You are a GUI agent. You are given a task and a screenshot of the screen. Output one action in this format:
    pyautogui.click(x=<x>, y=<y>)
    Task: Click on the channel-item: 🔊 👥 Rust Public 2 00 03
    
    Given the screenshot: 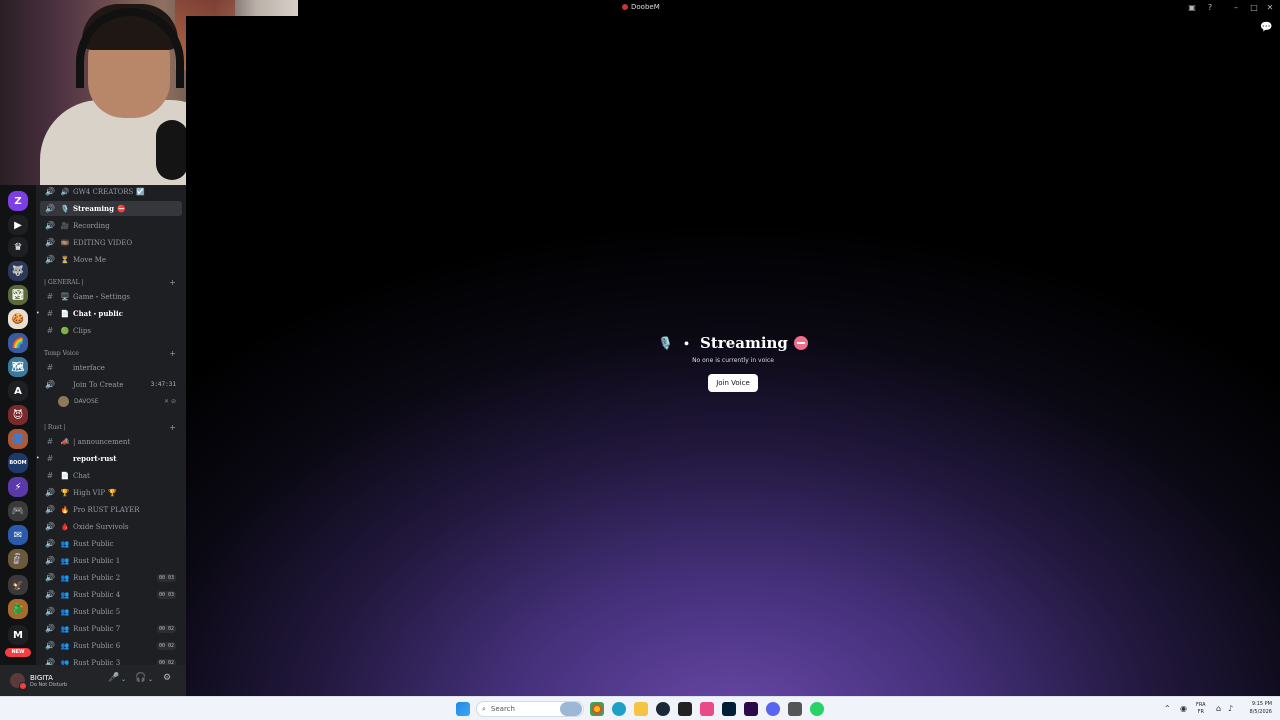 What is the action you would take?
    pyautogui.click(x=111, y=577)
    